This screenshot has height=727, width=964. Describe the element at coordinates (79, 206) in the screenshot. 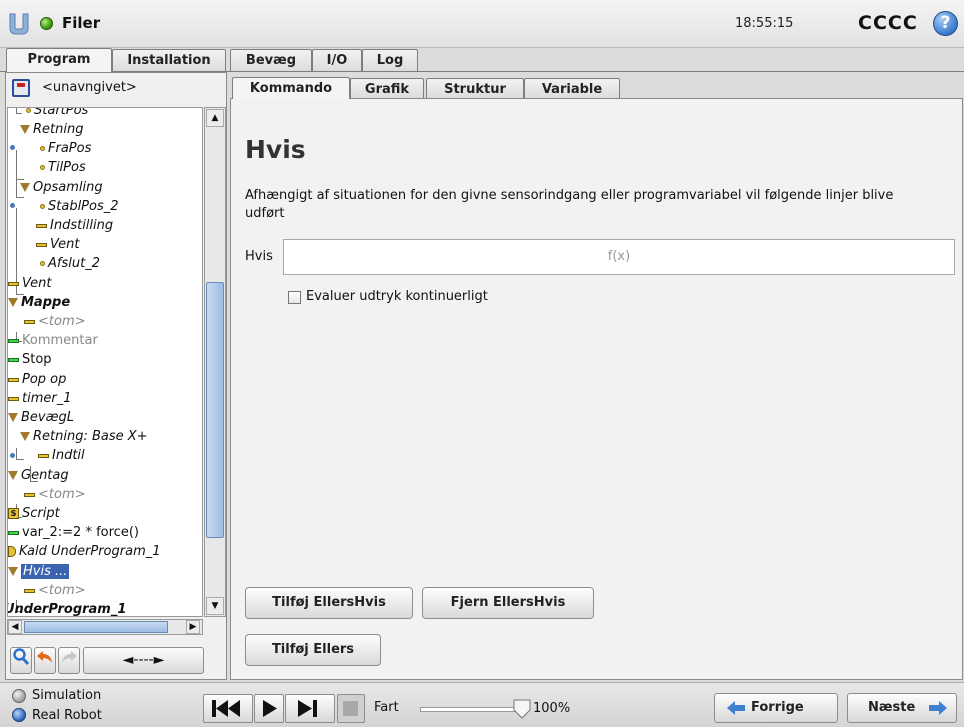

I see `tree-item: StablPos_2` at that location.